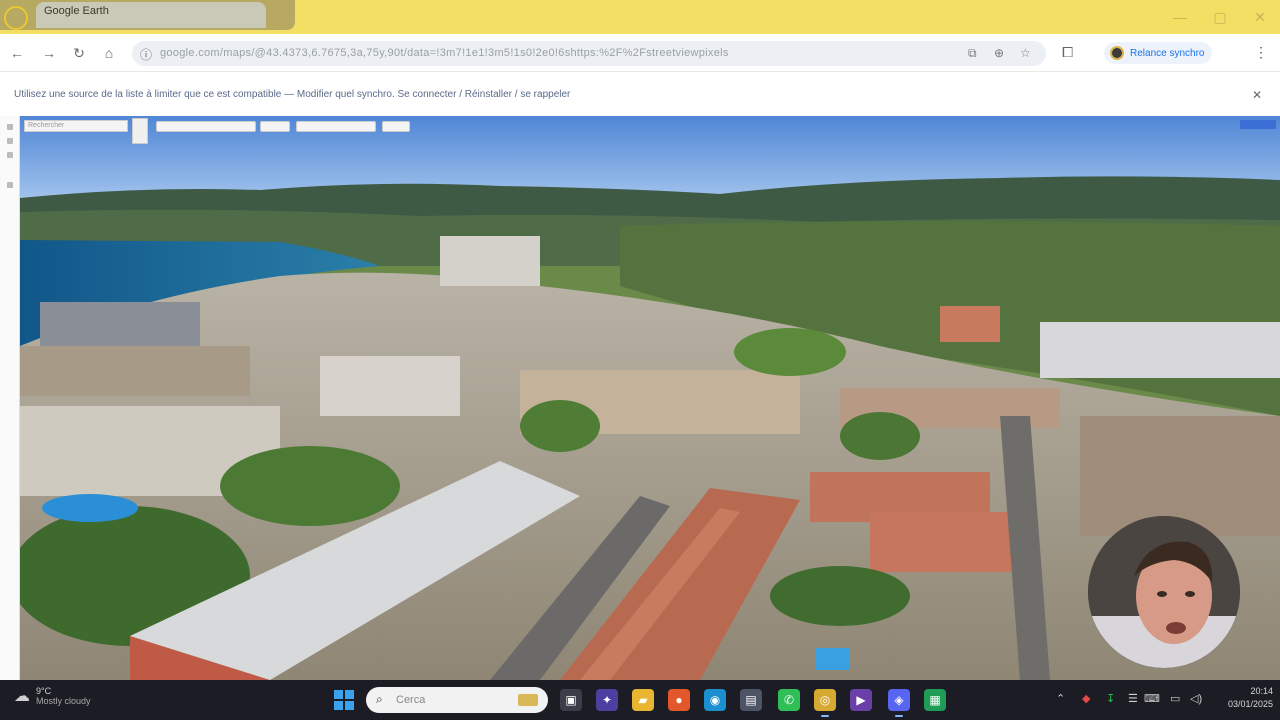  What do you see at coordinates (76, 126) in the screenshot?
I see `map-search-input: Rechercher` at bounding box center [76, 126].